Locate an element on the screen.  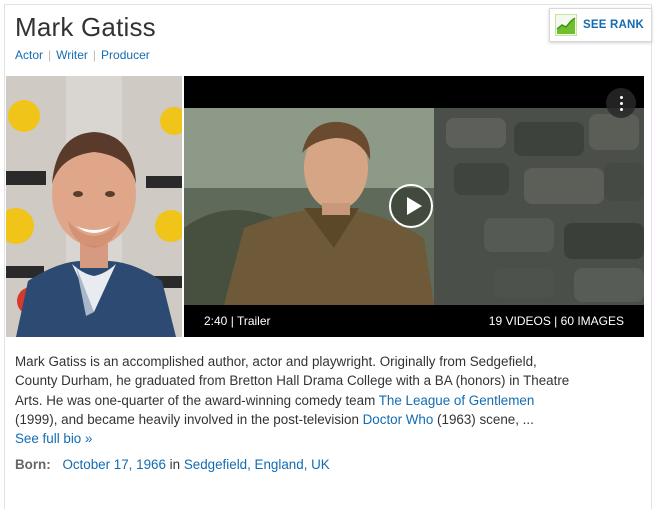
video-options-button is located at coordinates (621, 103).